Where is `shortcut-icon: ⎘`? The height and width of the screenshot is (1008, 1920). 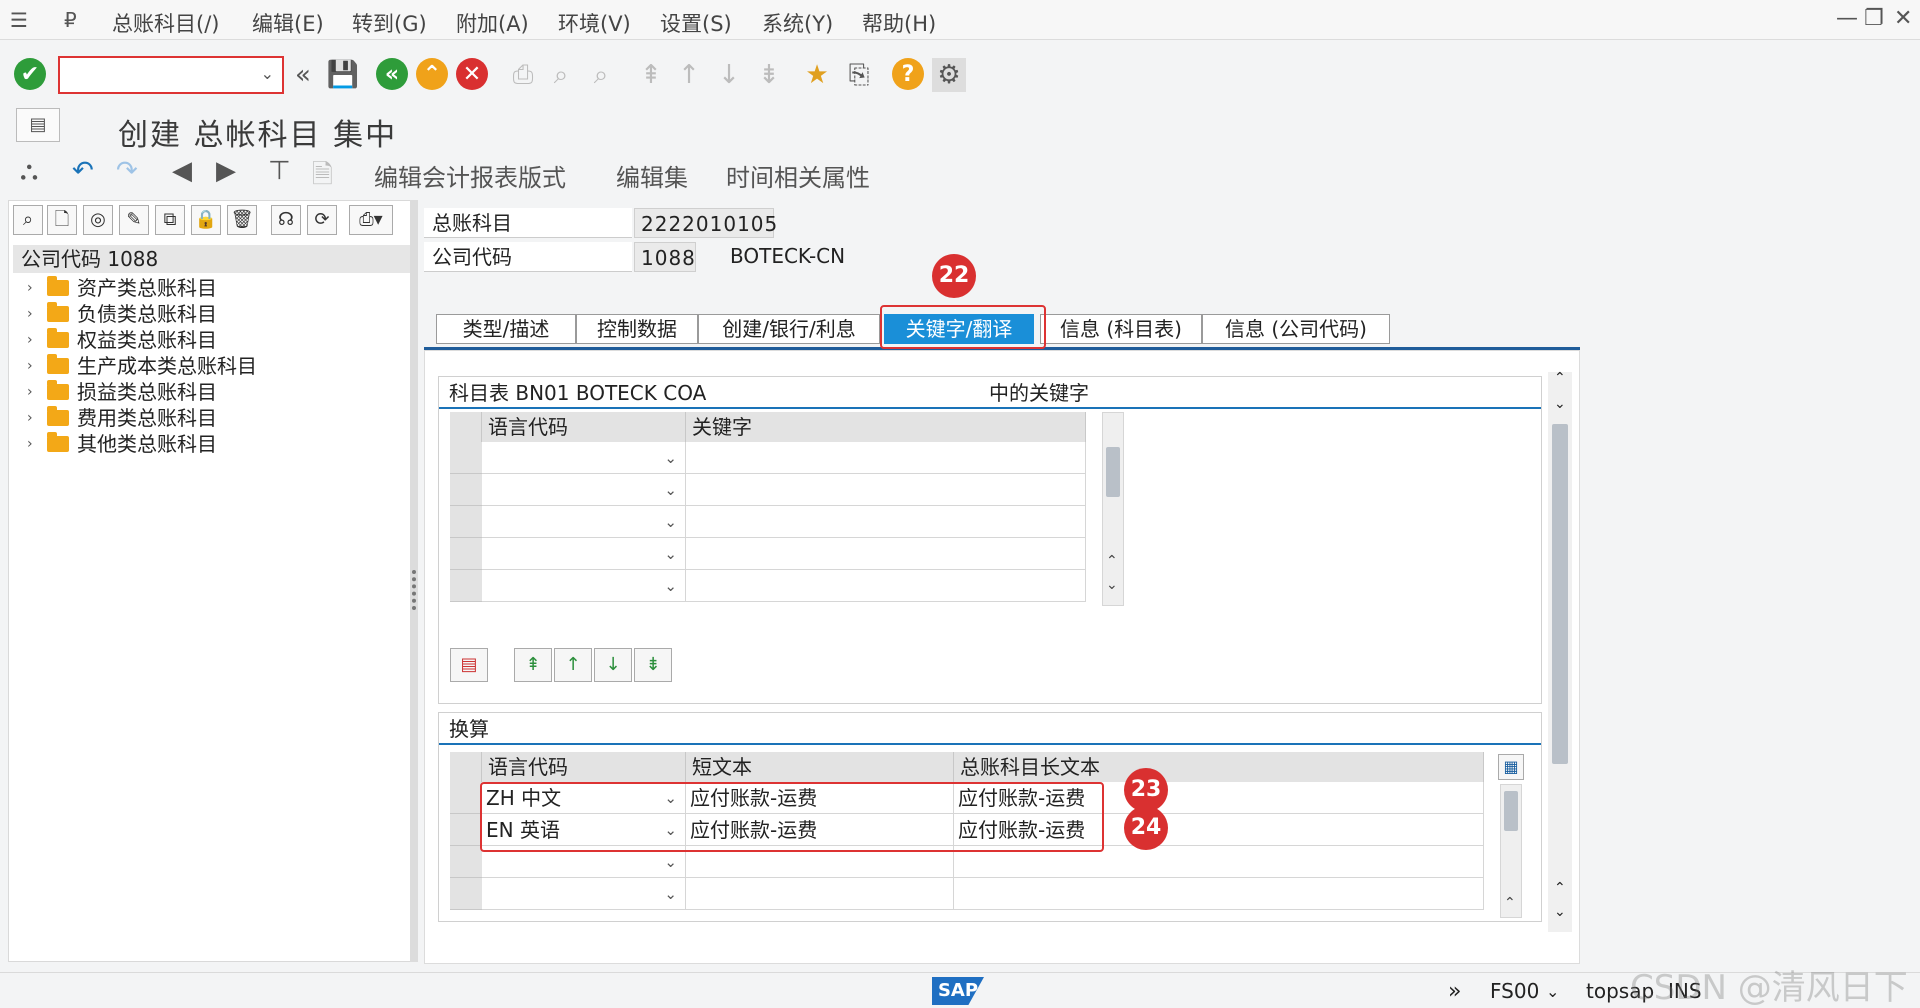 shortcut-icon: ⎘ is located at coordinates (859, 75).